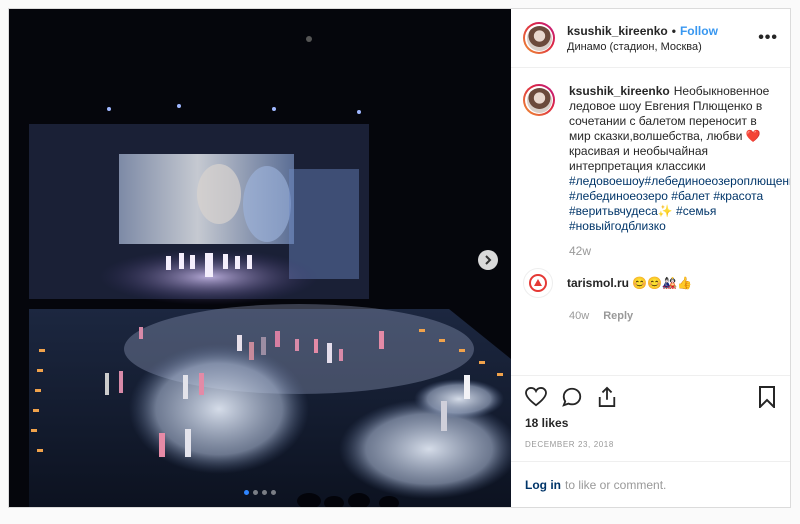 This screenshot has height=524, width=800. Describe the element at coordinates (569, 444) in the screenshot. I see `post-date: DECEMBER 23, 2018` at that location.